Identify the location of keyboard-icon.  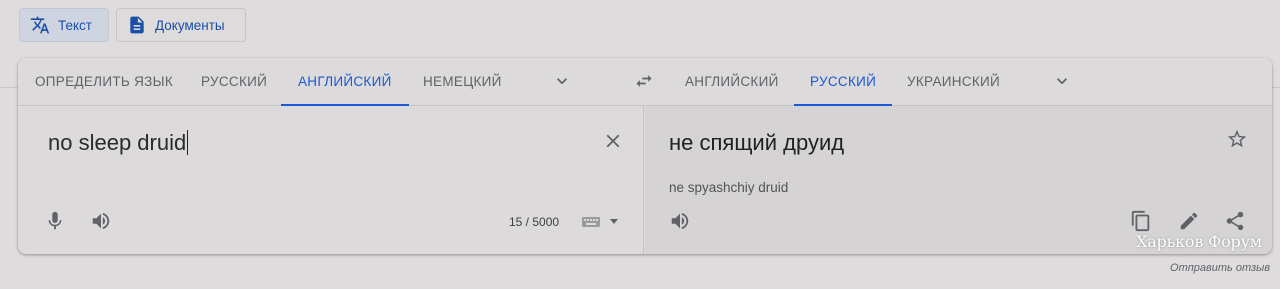
(600, 222).